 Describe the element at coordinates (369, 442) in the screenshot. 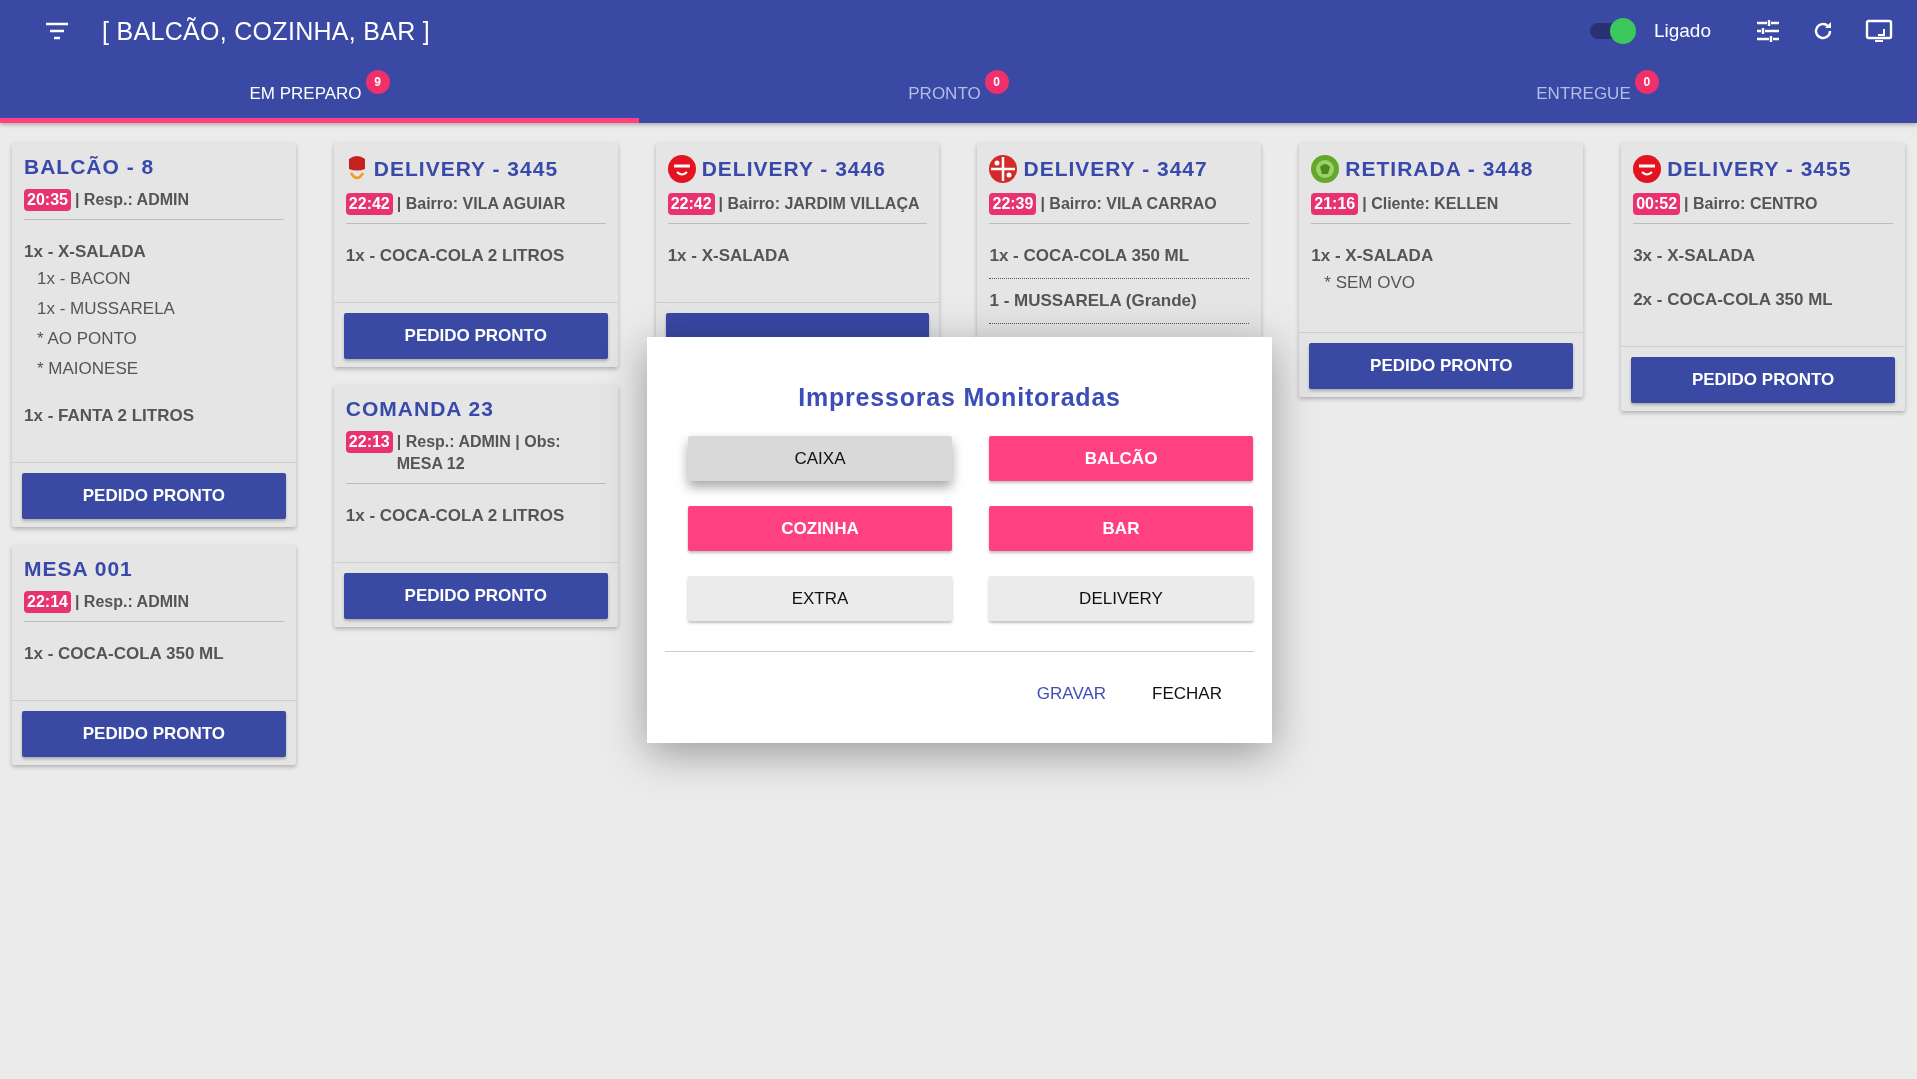

I see `time-badge: 22:13` at that location.